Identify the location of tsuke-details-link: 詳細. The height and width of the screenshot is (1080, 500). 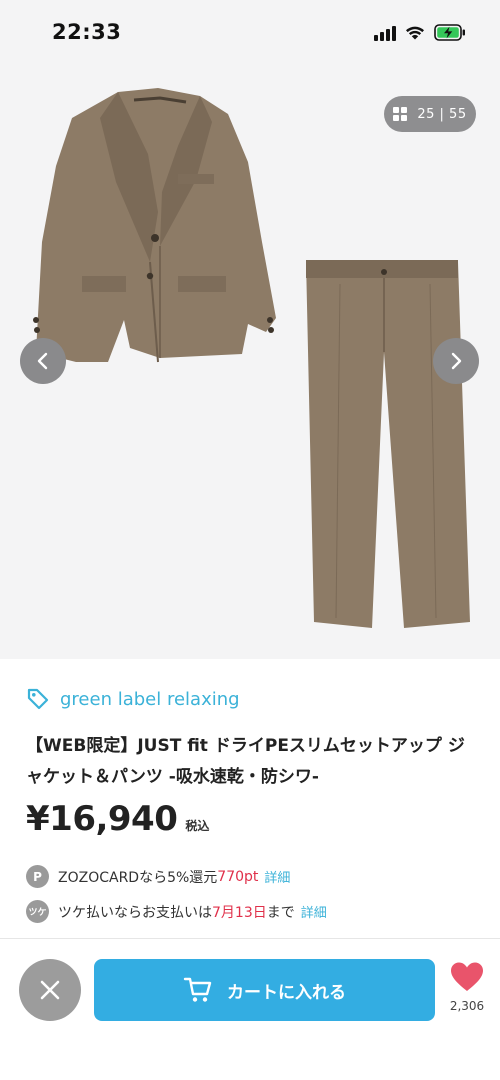
(314, 911).